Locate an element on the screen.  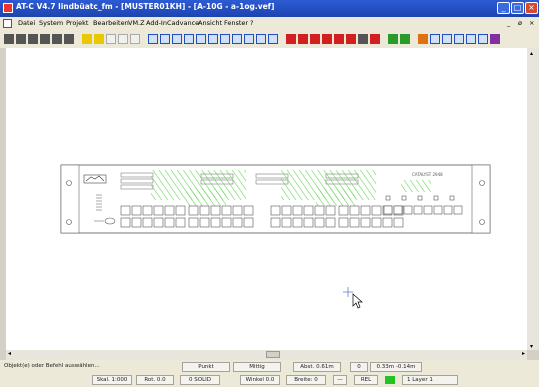
status-solid: 0 SOLID is located at coordinates (200, 380).